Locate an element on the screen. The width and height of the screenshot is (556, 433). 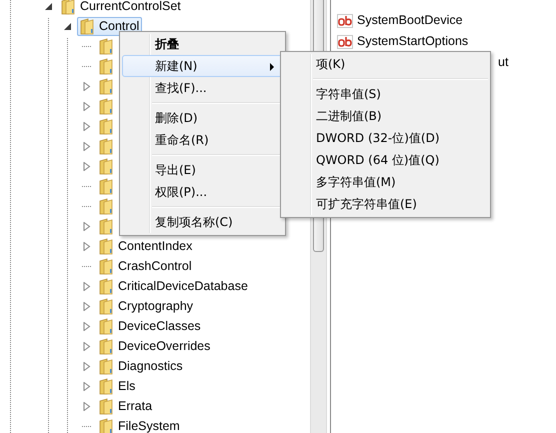
menu-item: 折叠 is located at coordinates (202, 44).